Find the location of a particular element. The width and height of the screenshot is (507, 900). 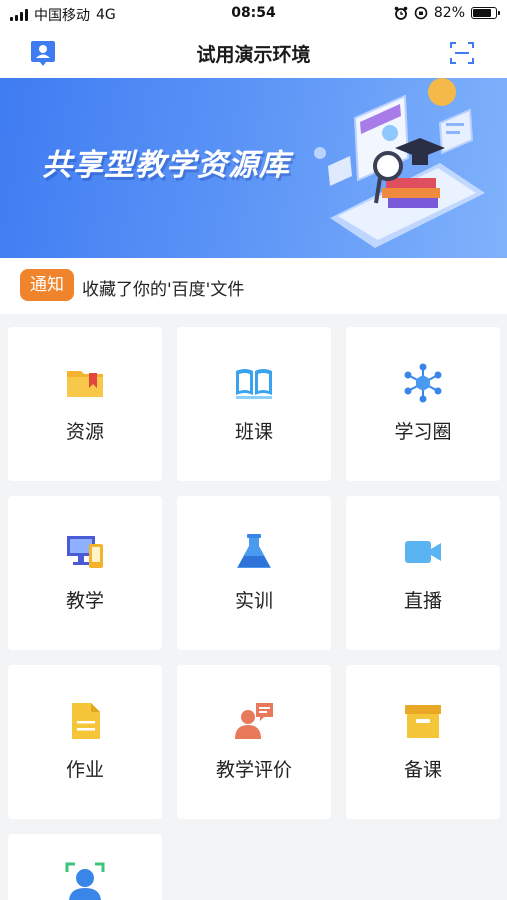

tile-label: 作业 is located at coordinates (84, 770).